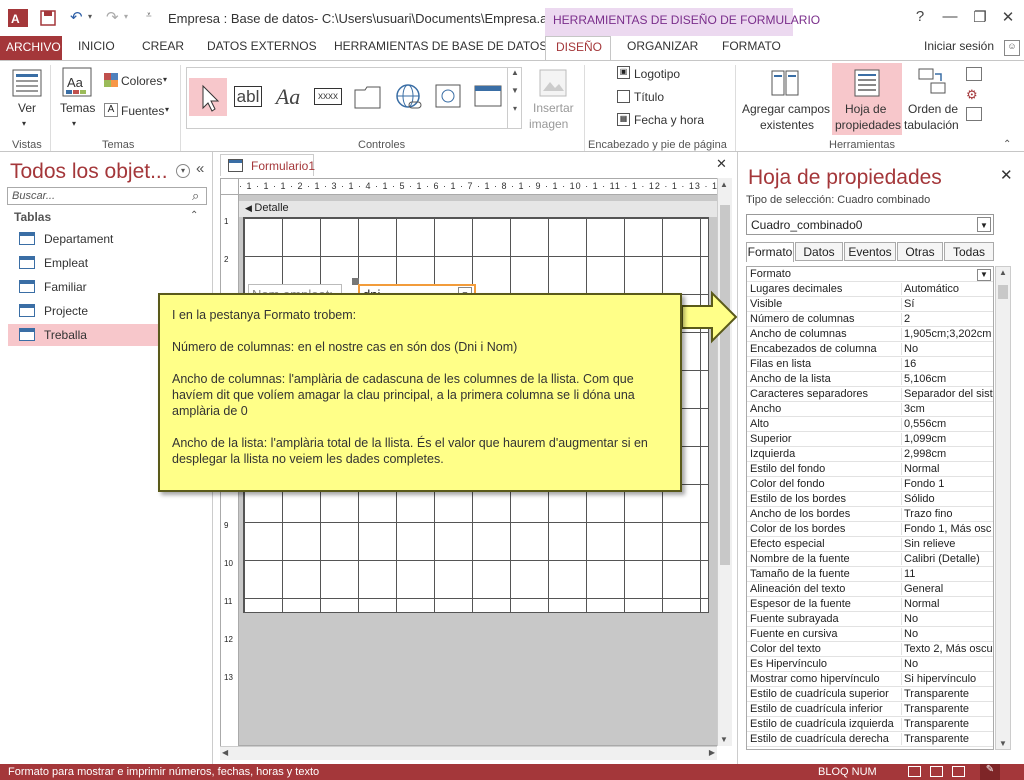 The height and width of the screenshot is (780, 1024). What do you see at coordinates (947, 529) in the screenshot?
I see `property-value: Fondo 1, Más osc` at bounding box center [947, 529].